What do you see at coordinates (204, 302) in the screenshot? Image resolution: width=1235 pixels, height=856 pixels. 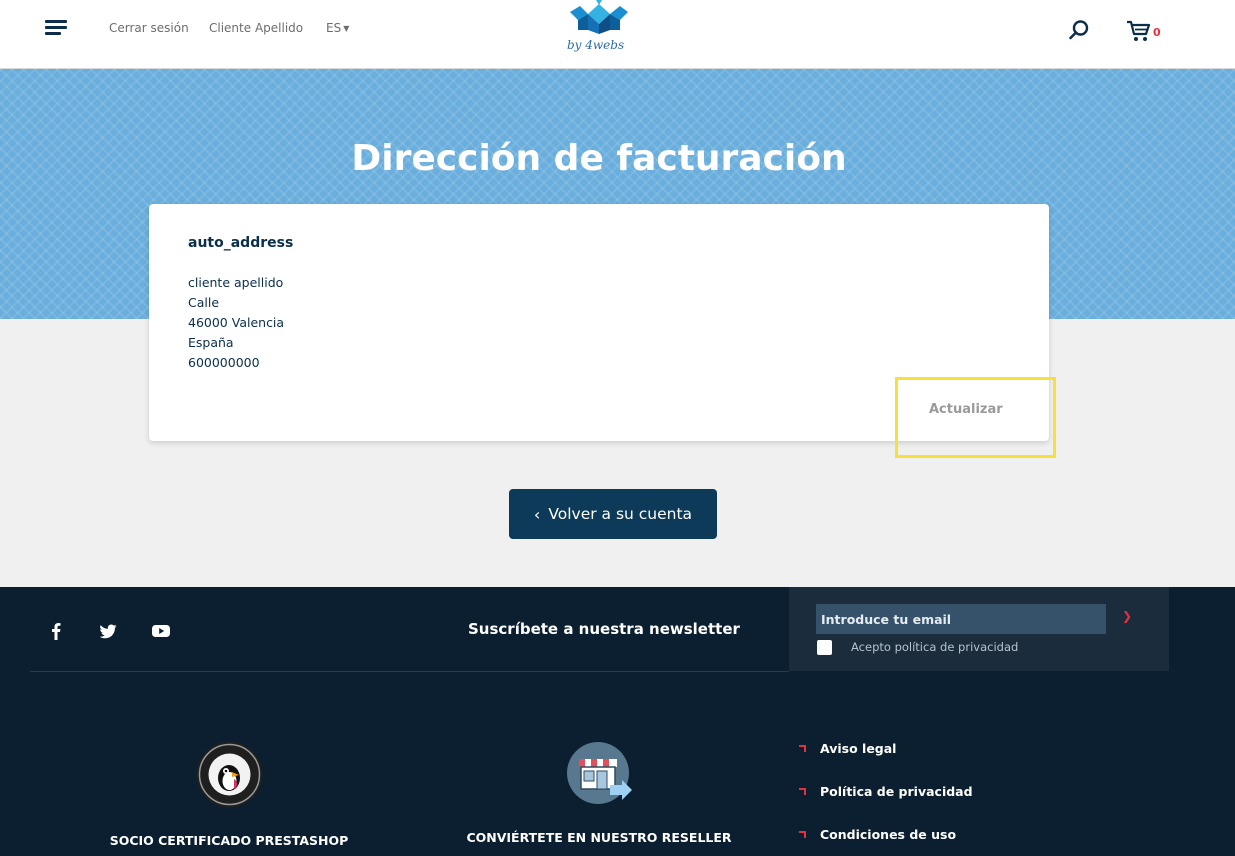 I see `address-line: Calle` at bounding box center [204, 302].